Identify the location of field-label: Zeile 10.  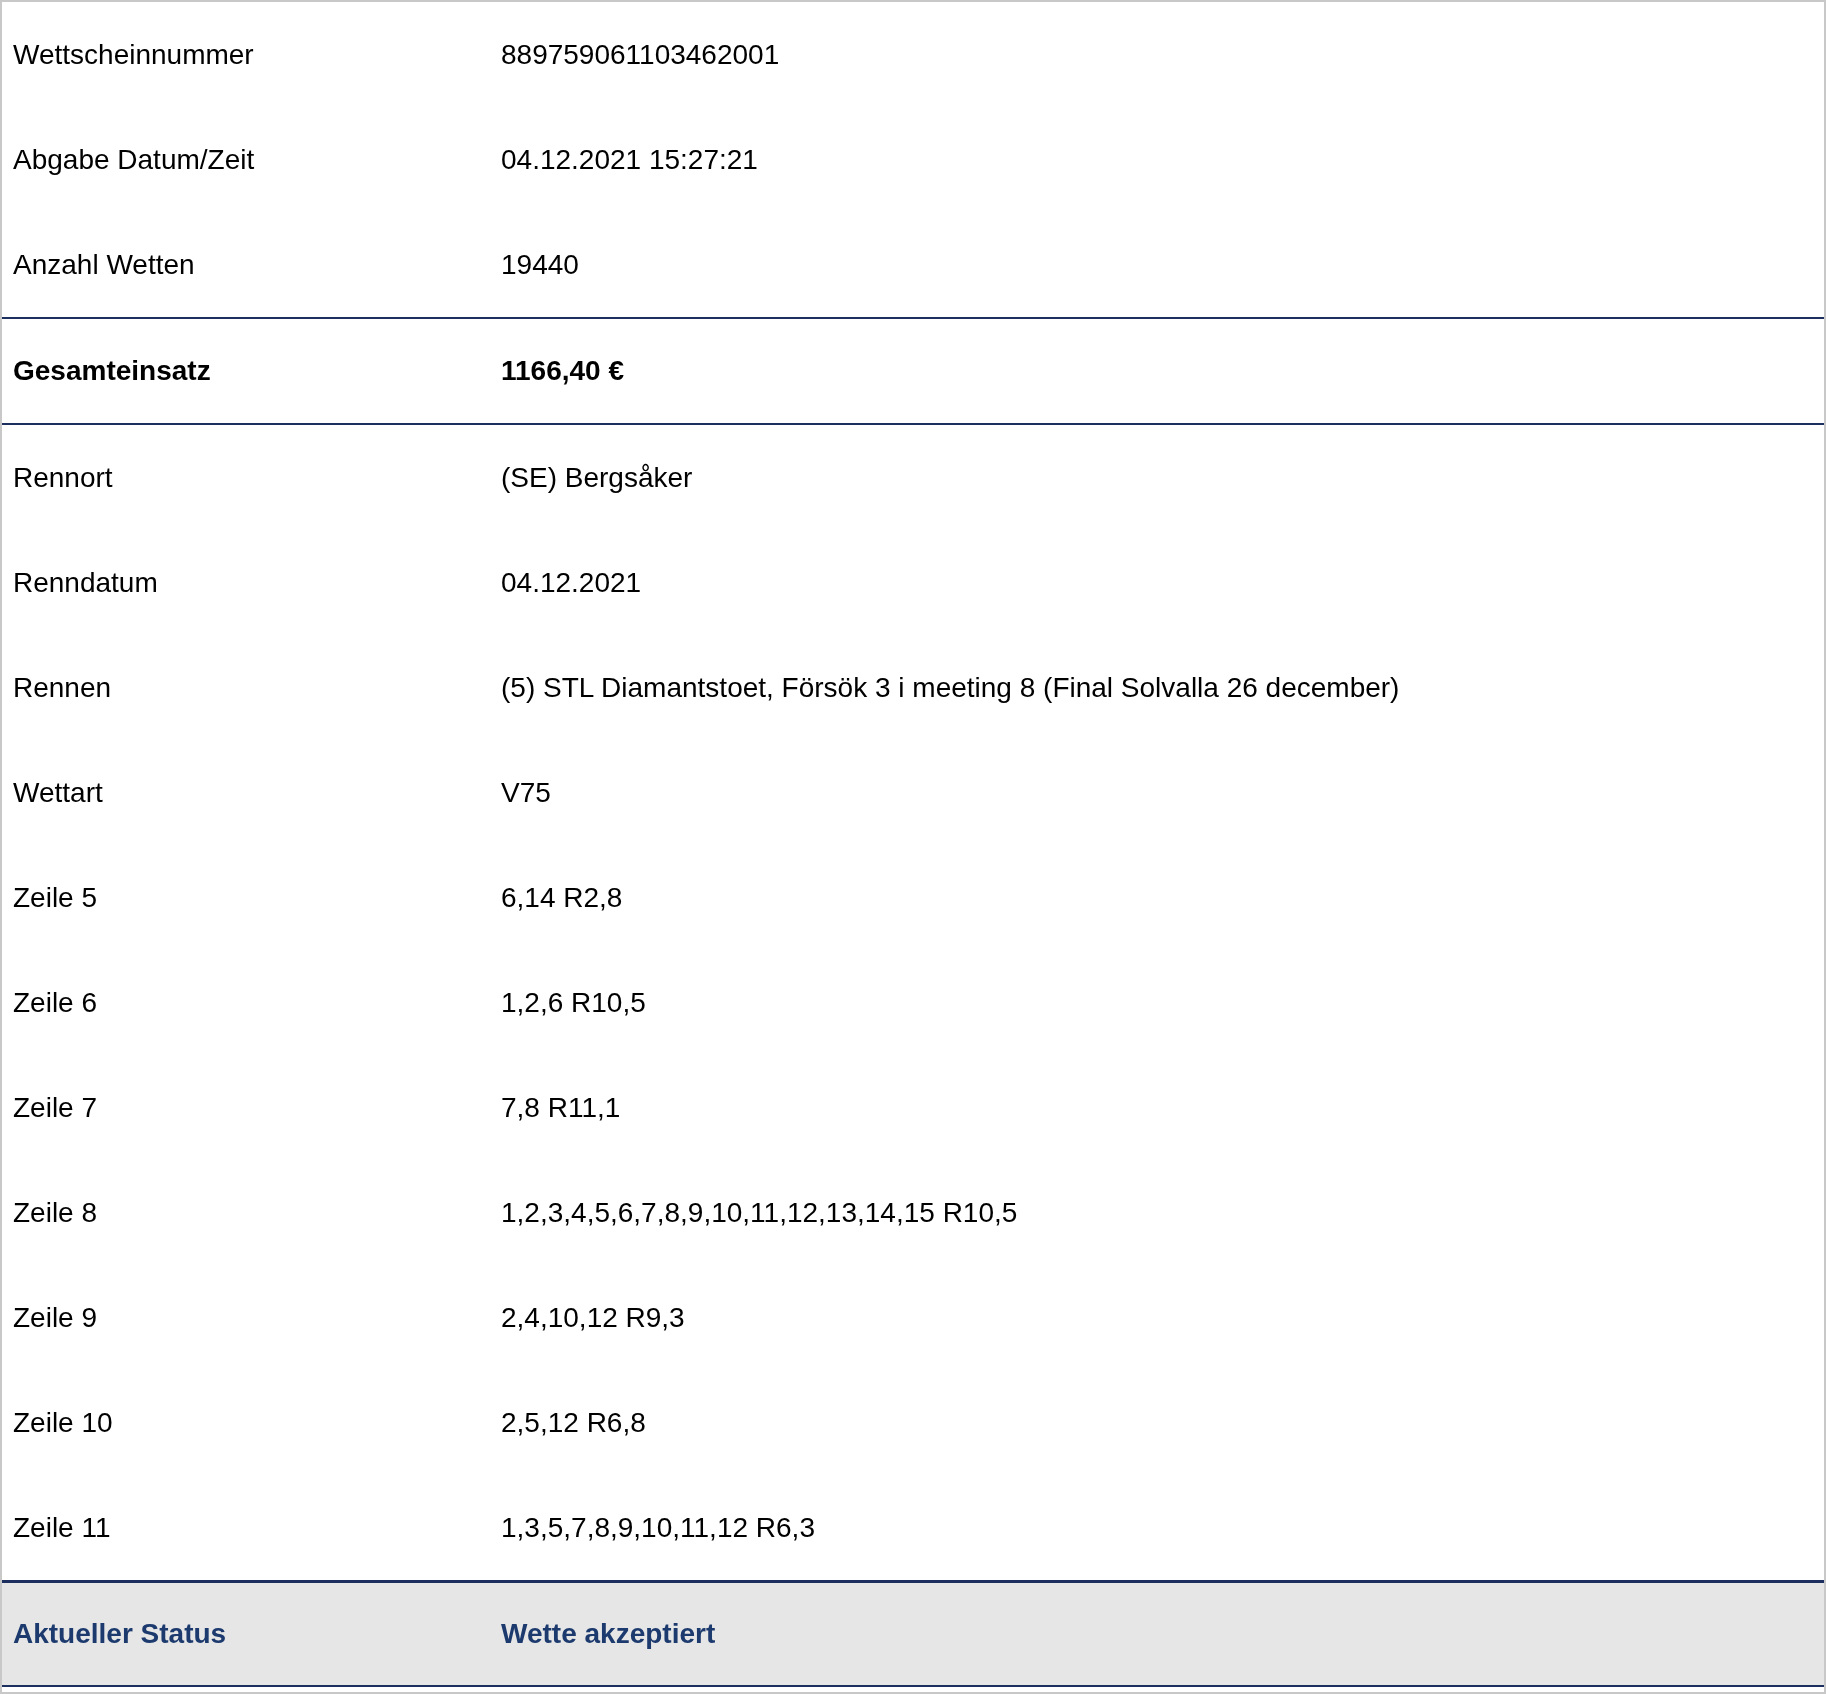
(63, 1422).